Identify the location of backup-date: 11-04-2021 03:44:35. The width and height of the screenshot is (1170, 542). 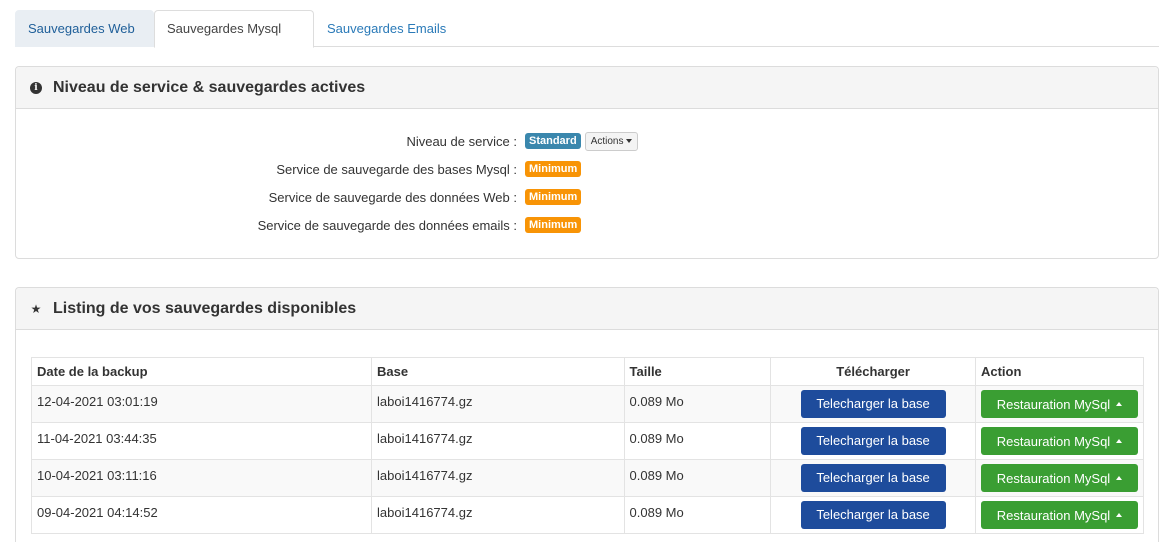
(201, 441).